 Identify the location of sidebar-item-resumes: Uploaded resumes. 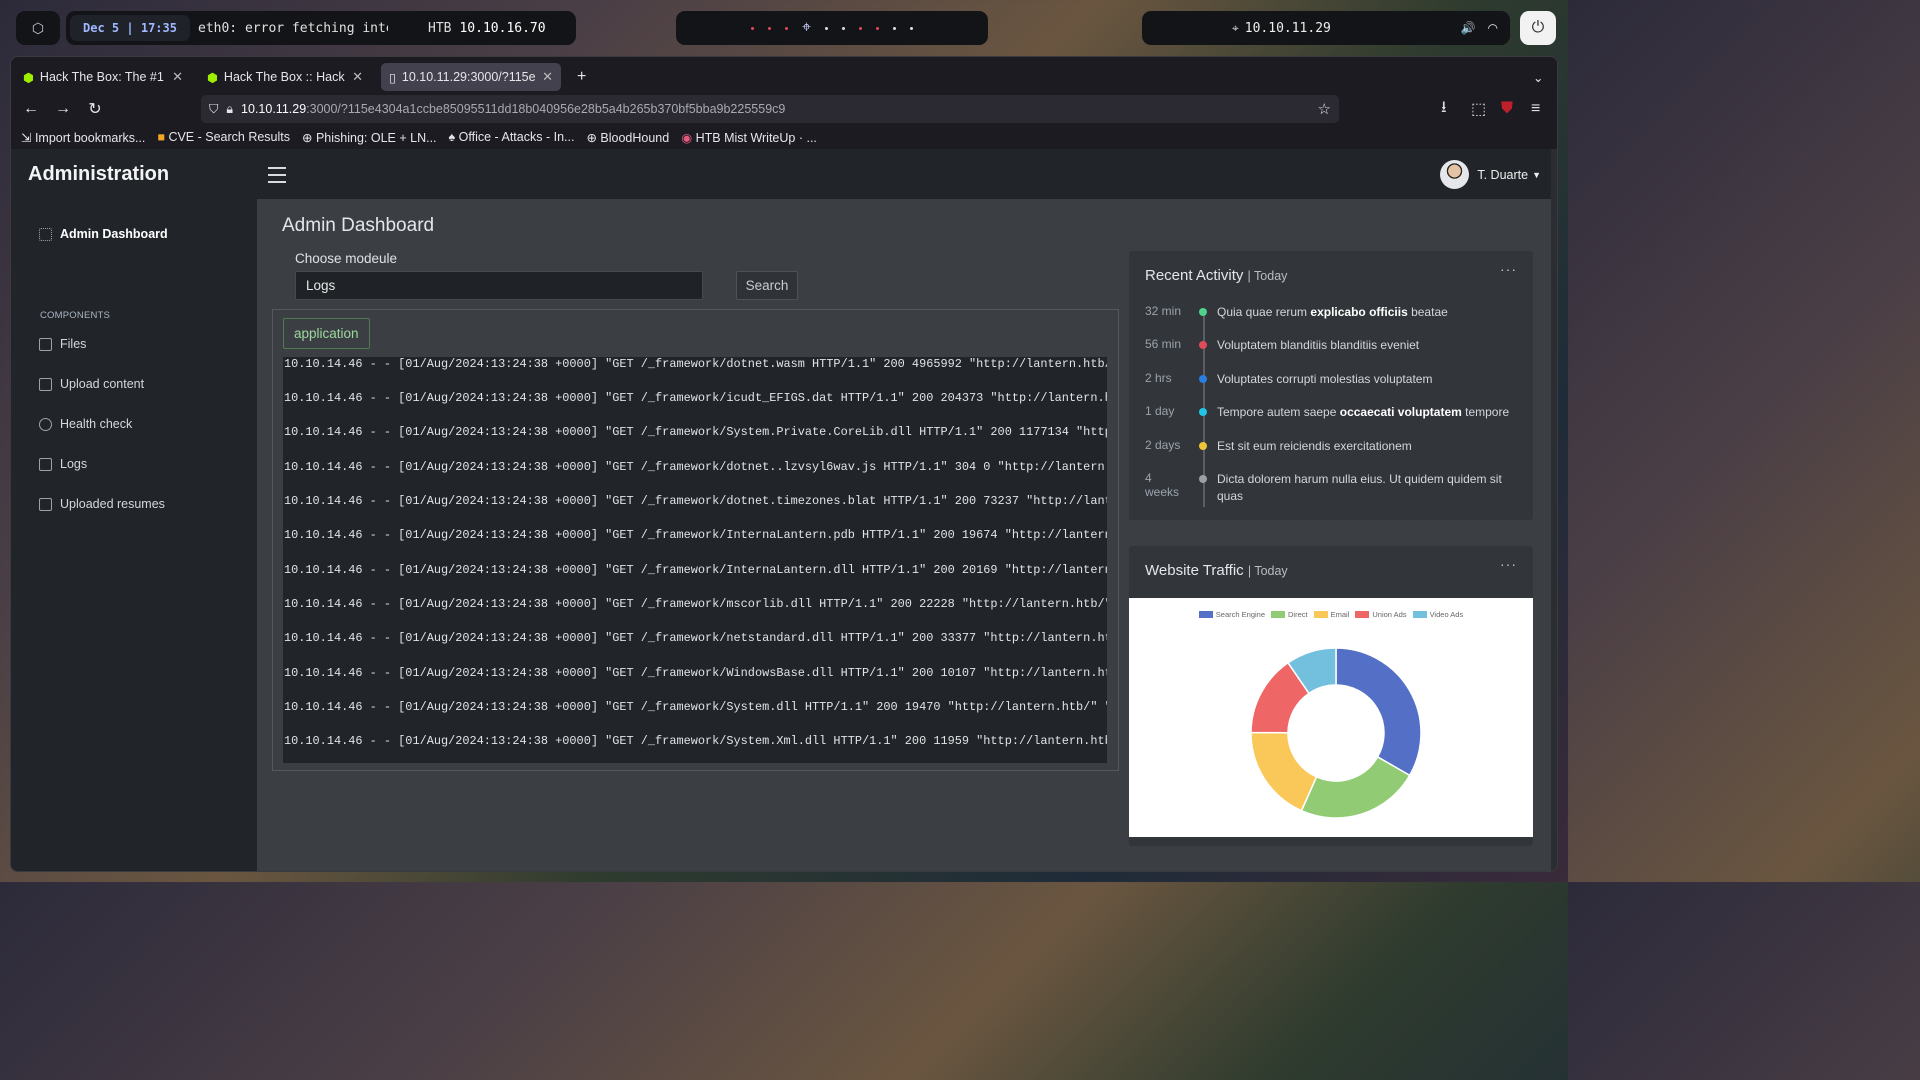
(102, 504).